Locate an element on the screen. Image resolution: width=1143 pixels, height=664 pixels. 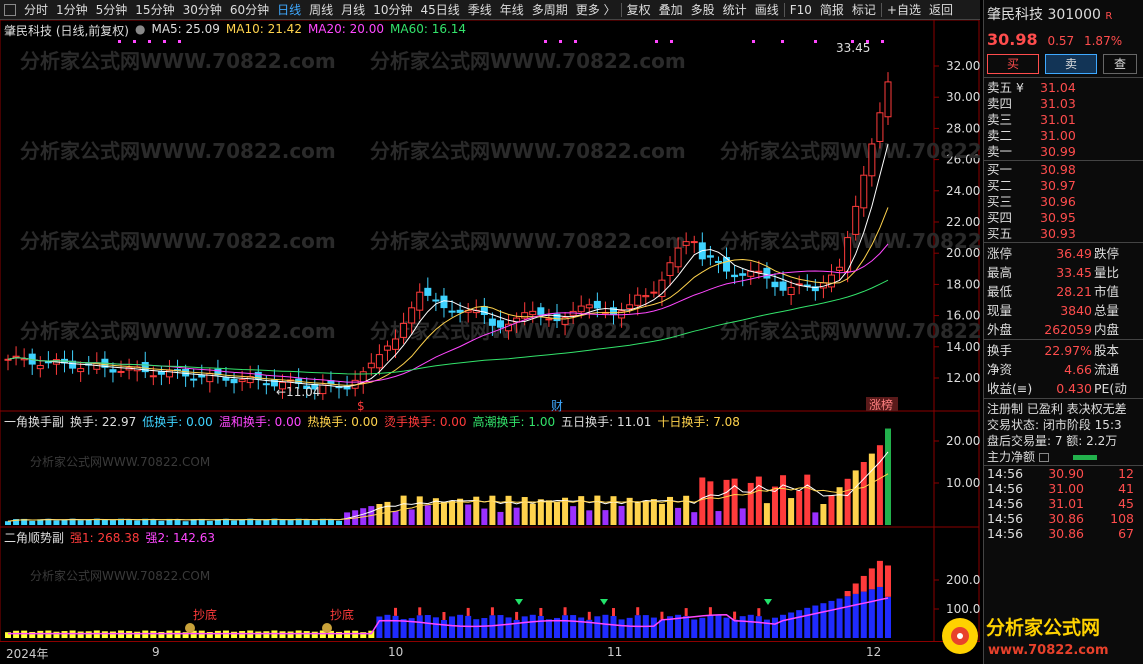
bid-book: 买一 30.98 买二 30.97 买三 30.96 买四 30.95 买五 30.93 is located at coordinates (1063, 201).